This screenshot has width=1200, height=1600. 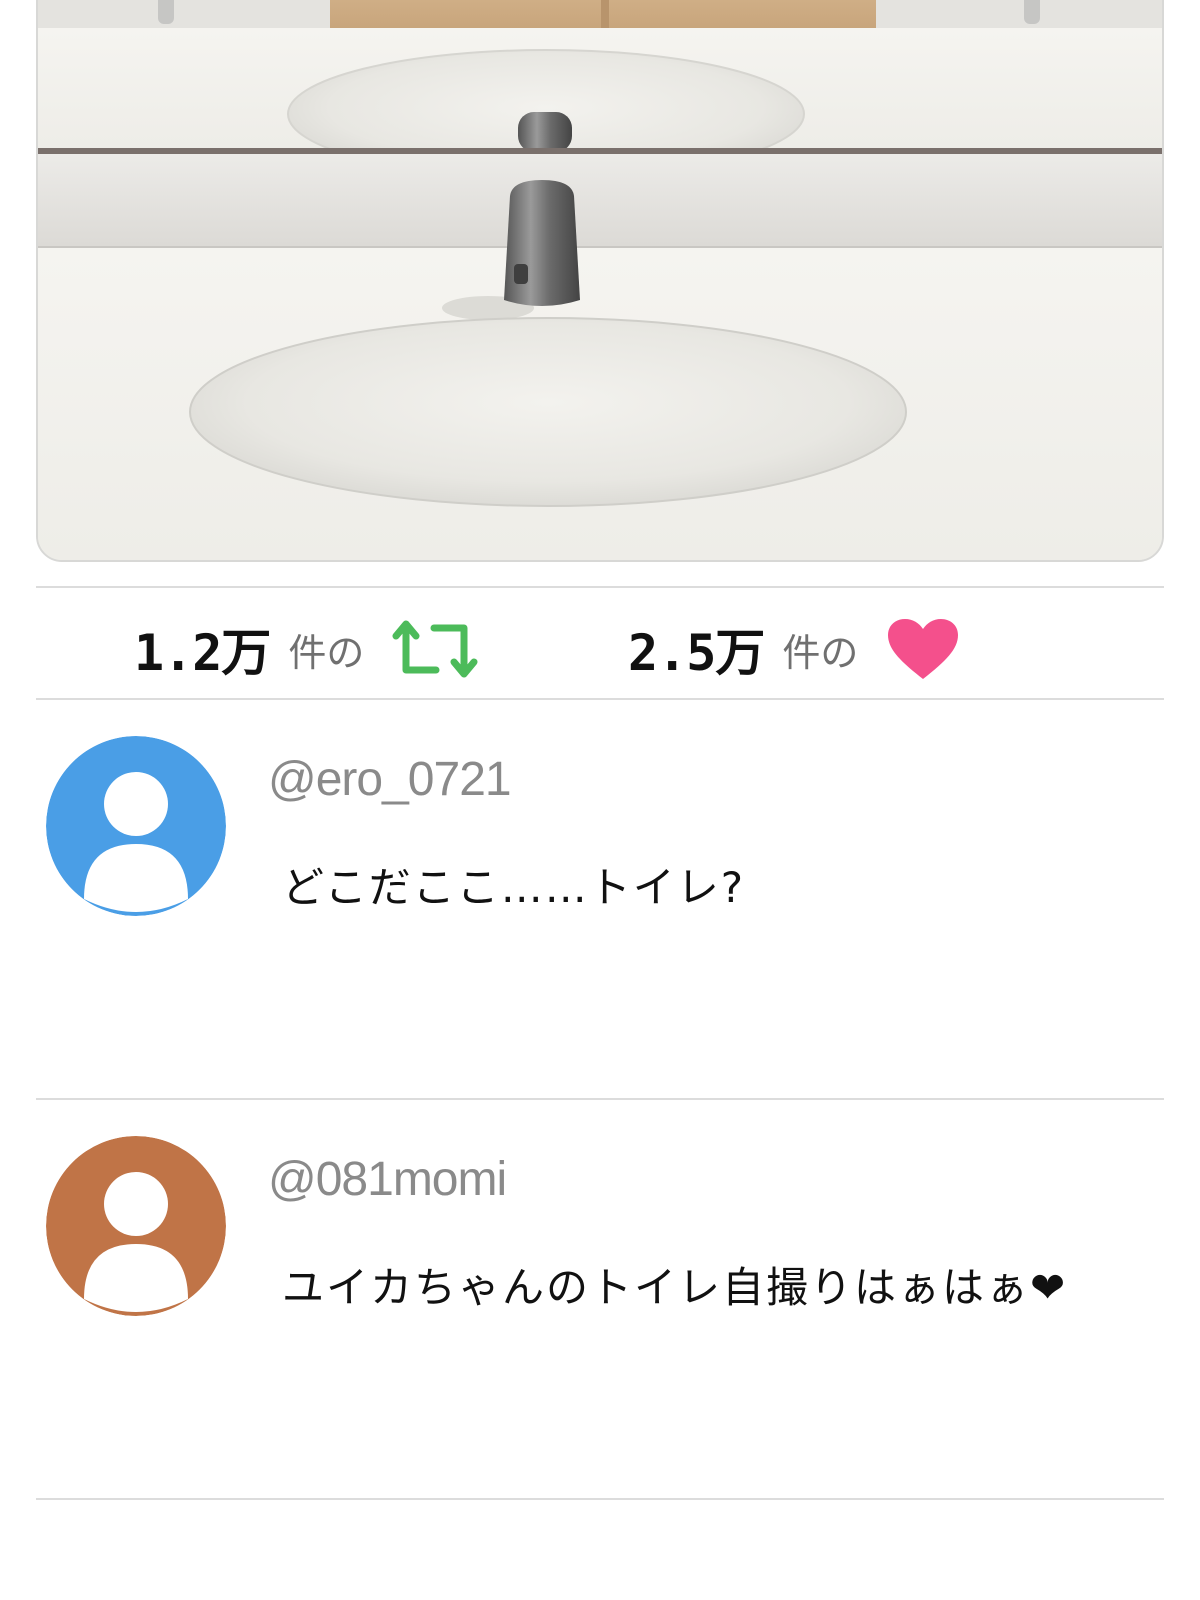 I want to click on comment-handle: @ero_0721, so click(x=390, y=779).